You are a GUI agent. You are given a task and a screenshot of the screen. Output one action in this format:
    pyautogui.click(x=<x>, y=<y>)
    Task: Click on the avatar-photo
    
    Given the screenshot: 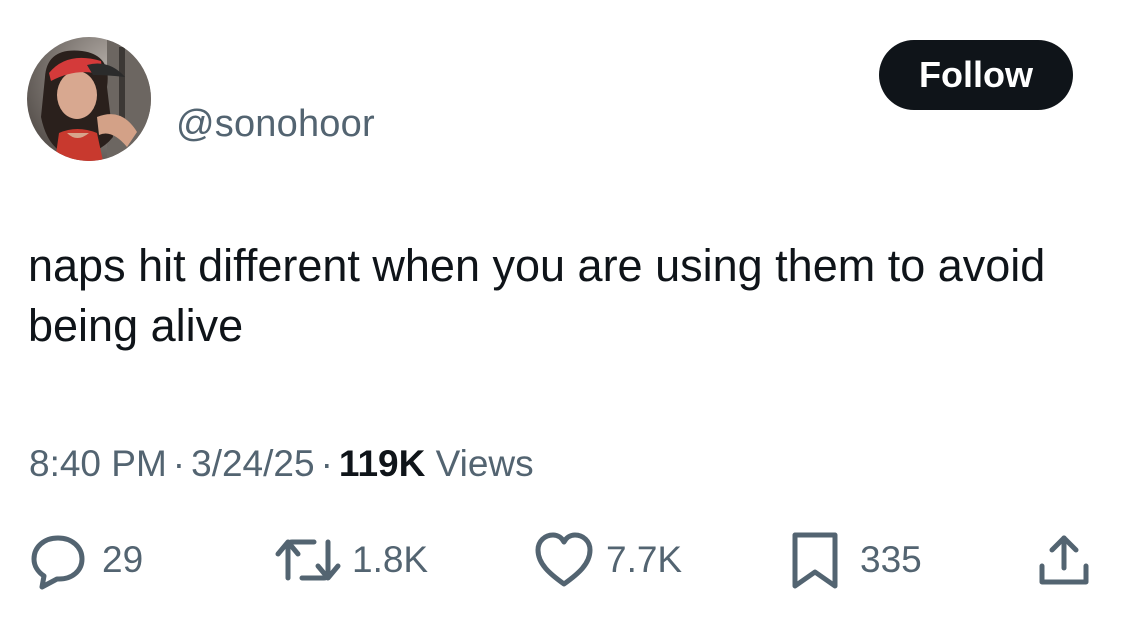 What is the action you would take?
    pyautogui.click(x=89, y=99)
    